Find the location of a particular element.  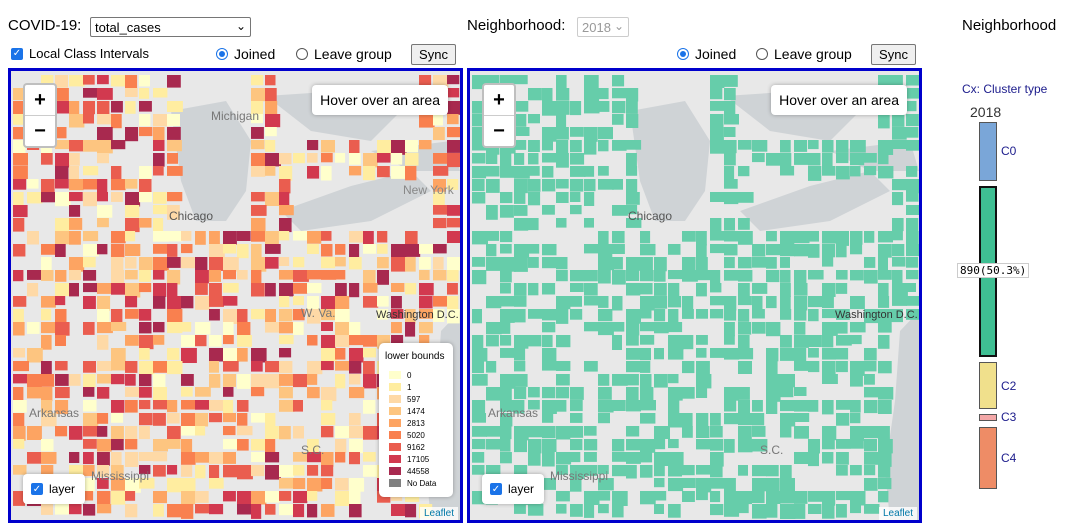

cluster-bar-c3 is located at coordinates (988, 417).